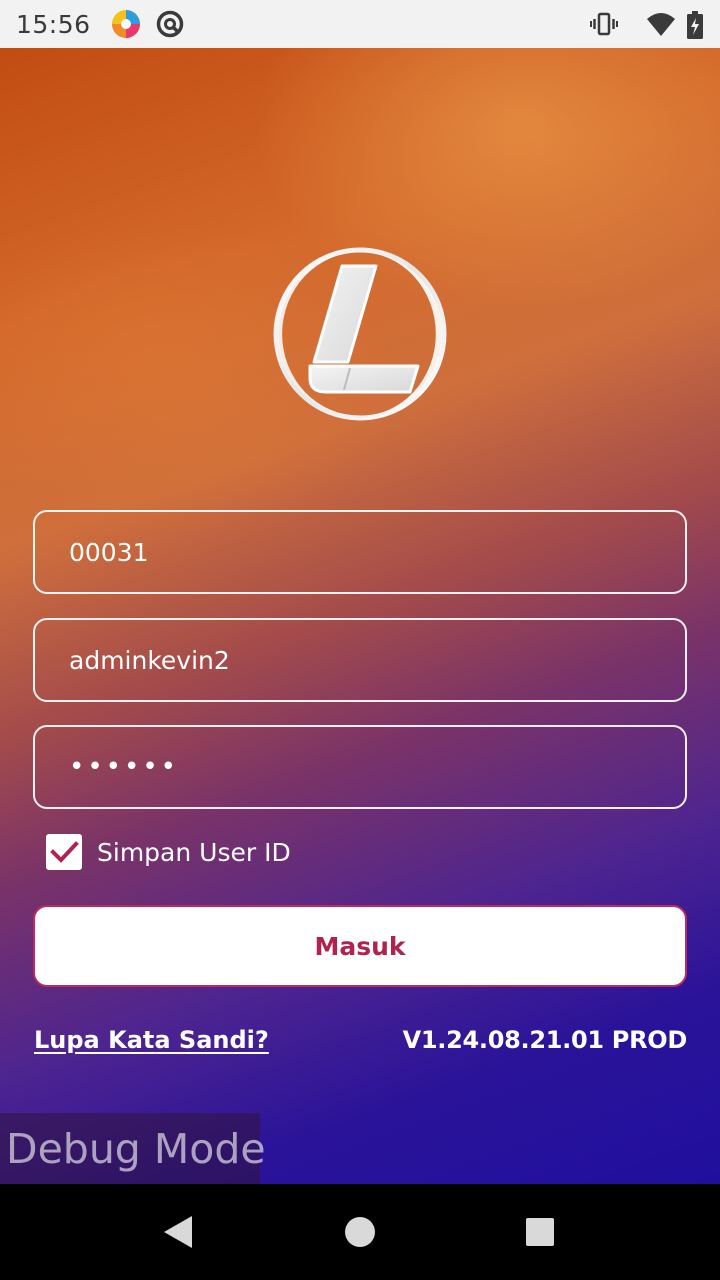  What do you see at coordinates (695, 24) in the screenshot?
I see `battery-charging-icon` at bounding box center [695, 24].